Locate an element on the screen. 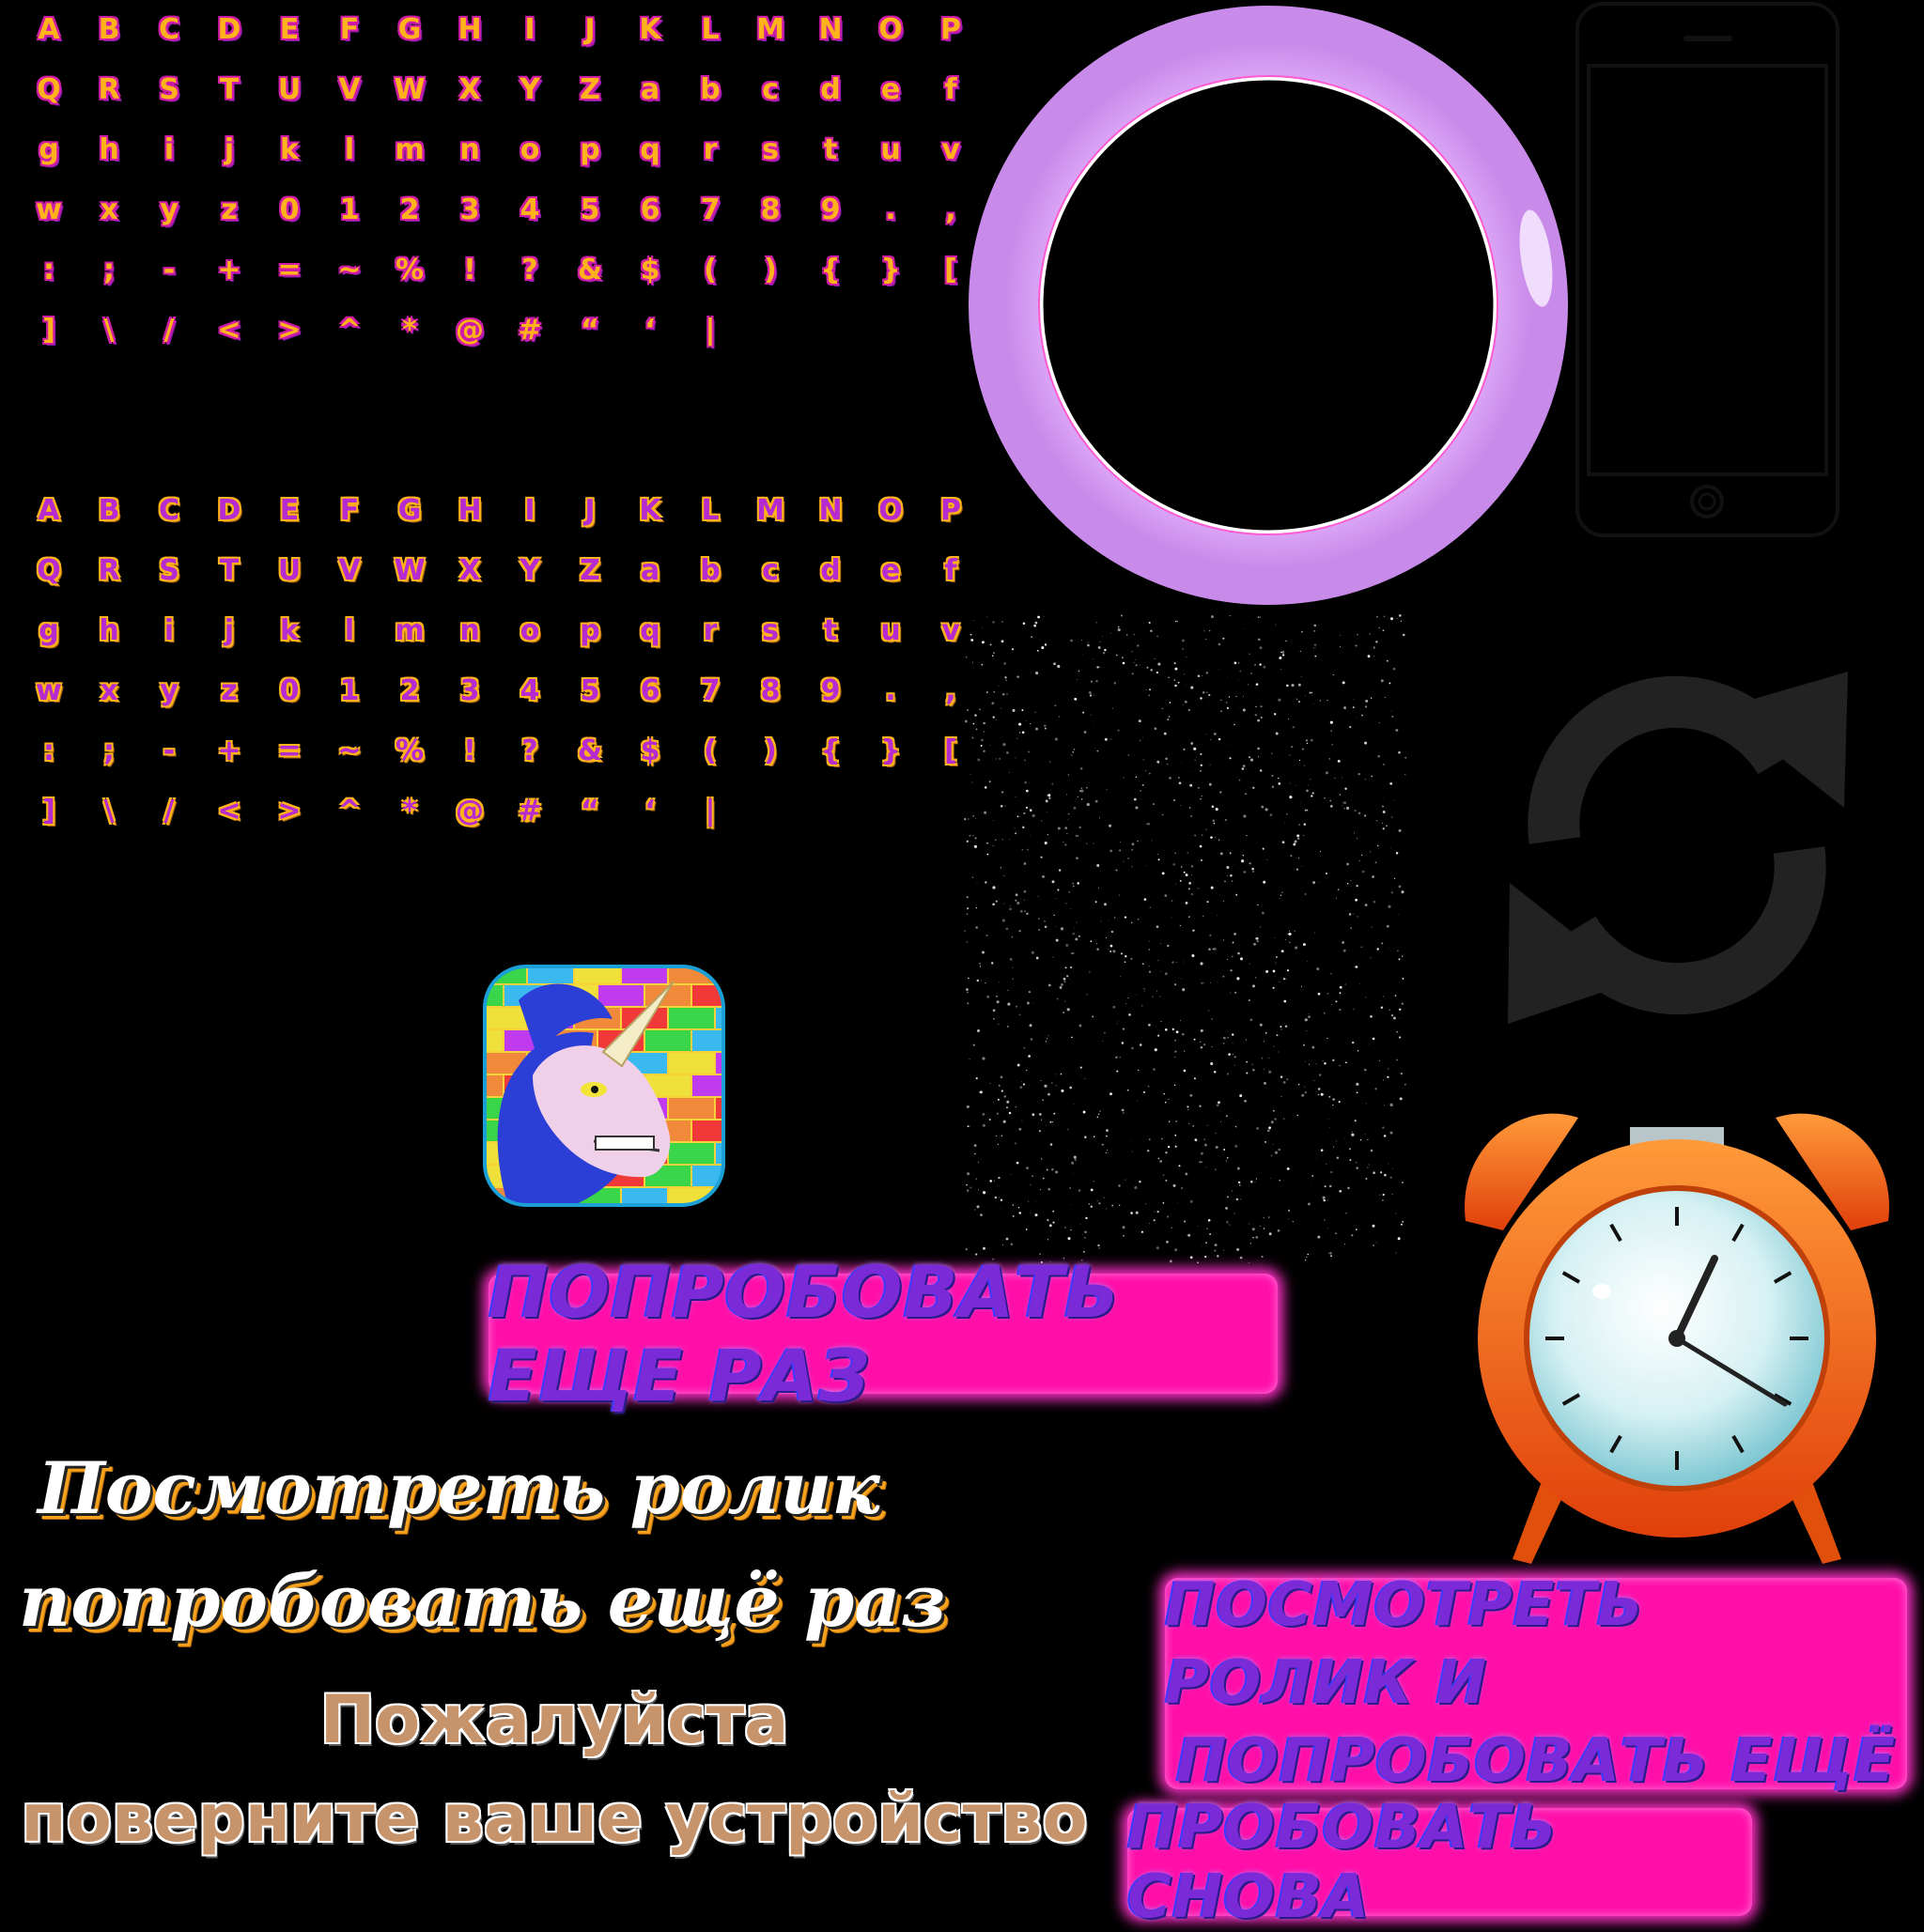 This screenshot has height=1932, width=1924. starfield-texture is located at coordinates (1185, 939).